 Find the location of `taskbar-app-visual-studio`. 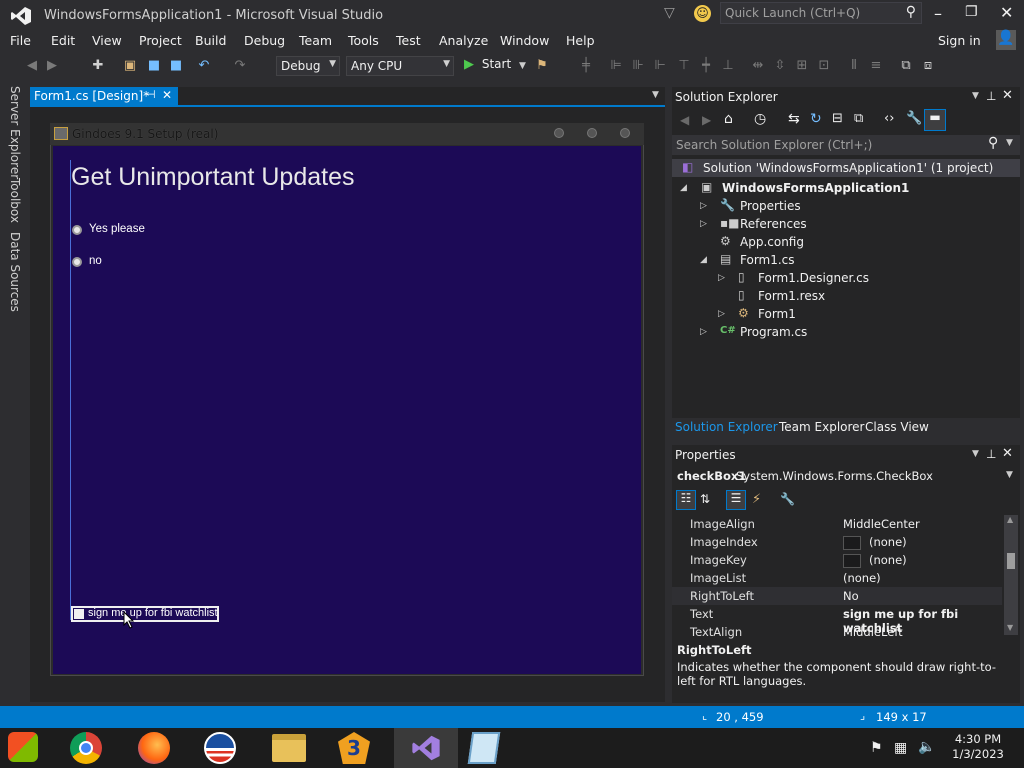

taskbar-app-visual-studio is located at coordinates (426, 748).